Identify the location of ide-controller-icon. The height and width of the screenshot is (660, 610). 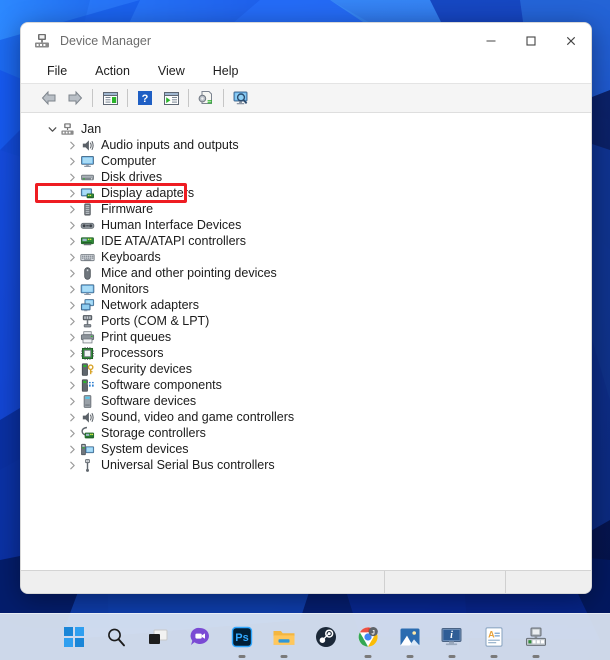
(87, 241).